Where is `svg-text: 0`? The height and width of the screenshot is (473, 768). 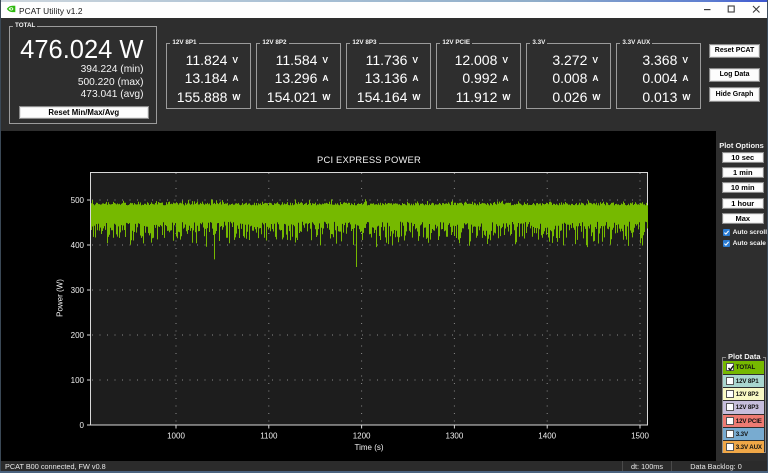 svg-text: 0 is located at coordinates (82, 425).